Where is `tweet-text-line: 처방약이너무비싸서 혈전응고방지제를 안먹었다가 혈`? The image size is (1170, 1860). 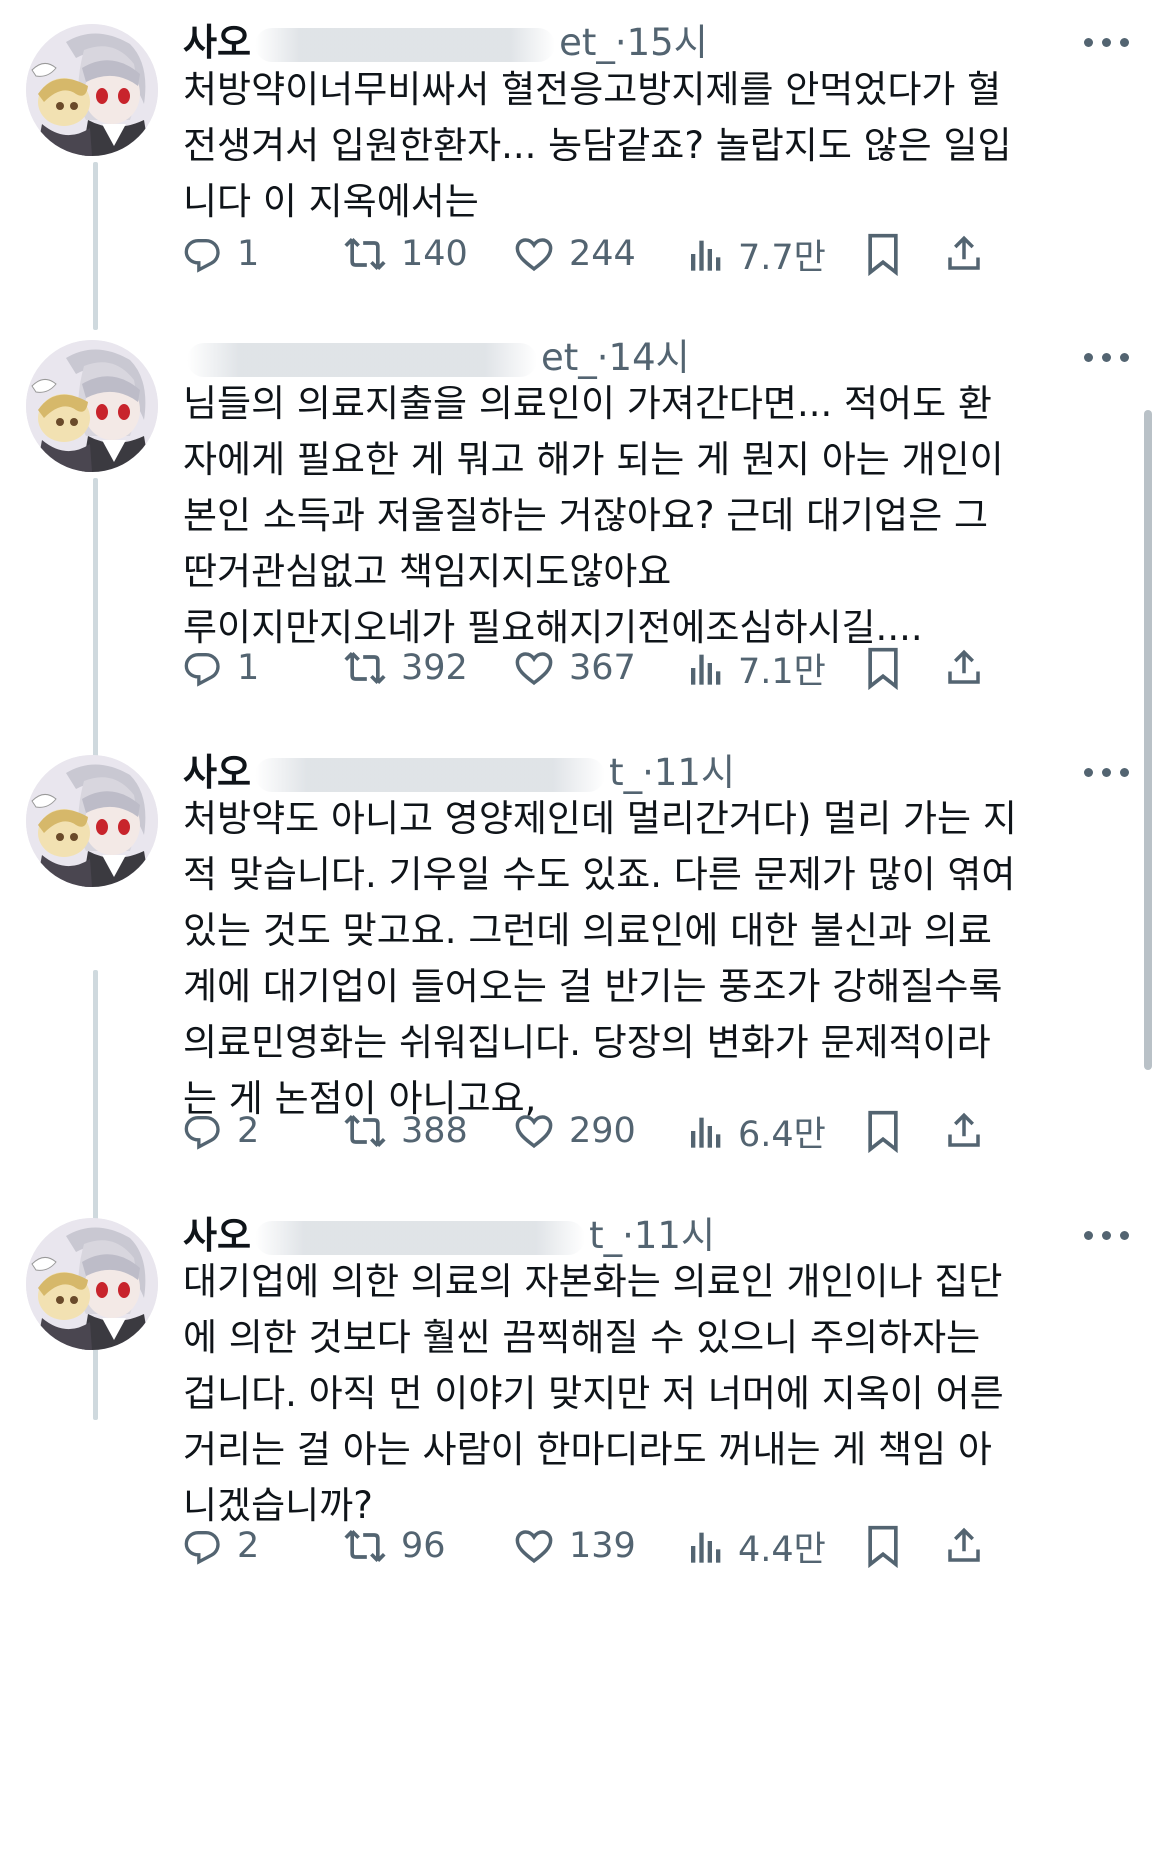 tweet-text-line: 처방약이너무비싸서 혈전응고방지제를 안먹었다가 혈 is located at coordinates (592, 89).